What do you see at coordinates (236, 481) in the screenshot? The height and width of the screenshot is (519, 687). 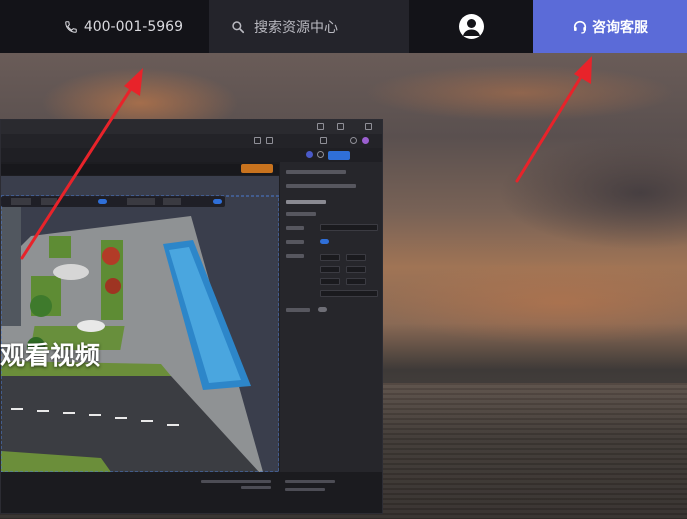 I see `status-breadcrumb` at bounding box center [236, 481].